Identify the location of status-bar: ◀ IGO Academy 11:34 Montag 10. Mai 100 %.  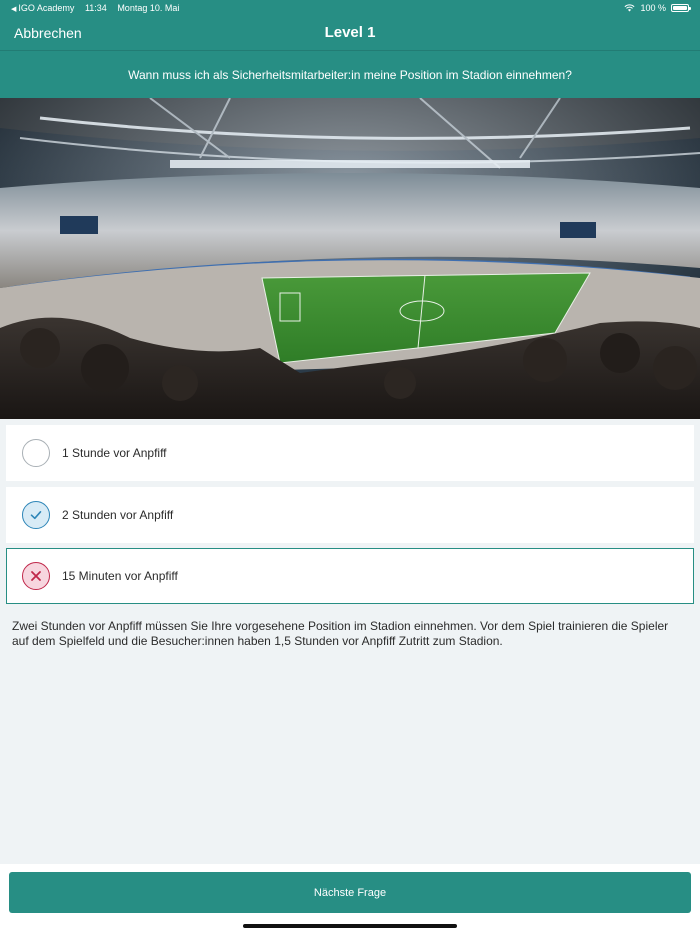
(350, 8).